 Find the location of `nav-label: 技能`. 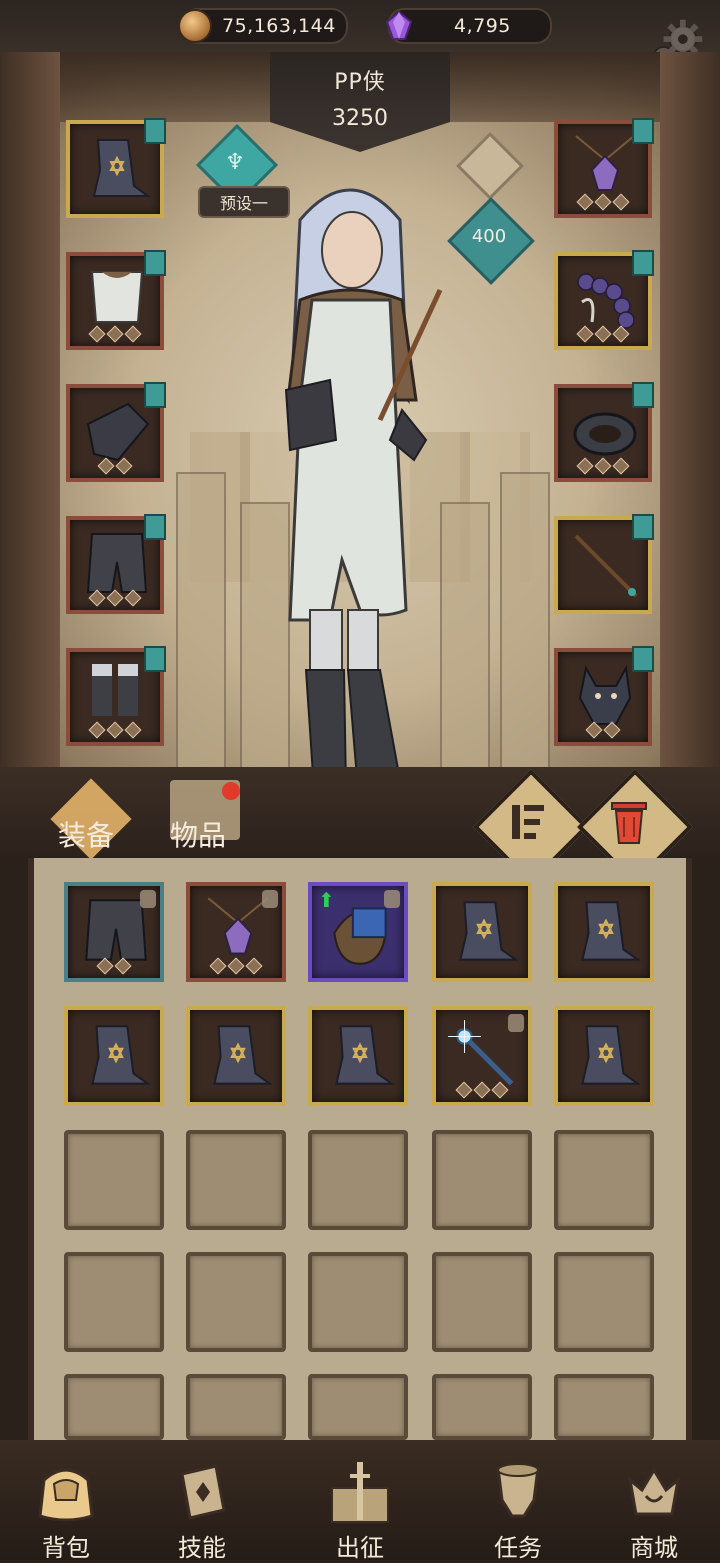

nav-label: 技能 is located at coordinates (202, 1548).